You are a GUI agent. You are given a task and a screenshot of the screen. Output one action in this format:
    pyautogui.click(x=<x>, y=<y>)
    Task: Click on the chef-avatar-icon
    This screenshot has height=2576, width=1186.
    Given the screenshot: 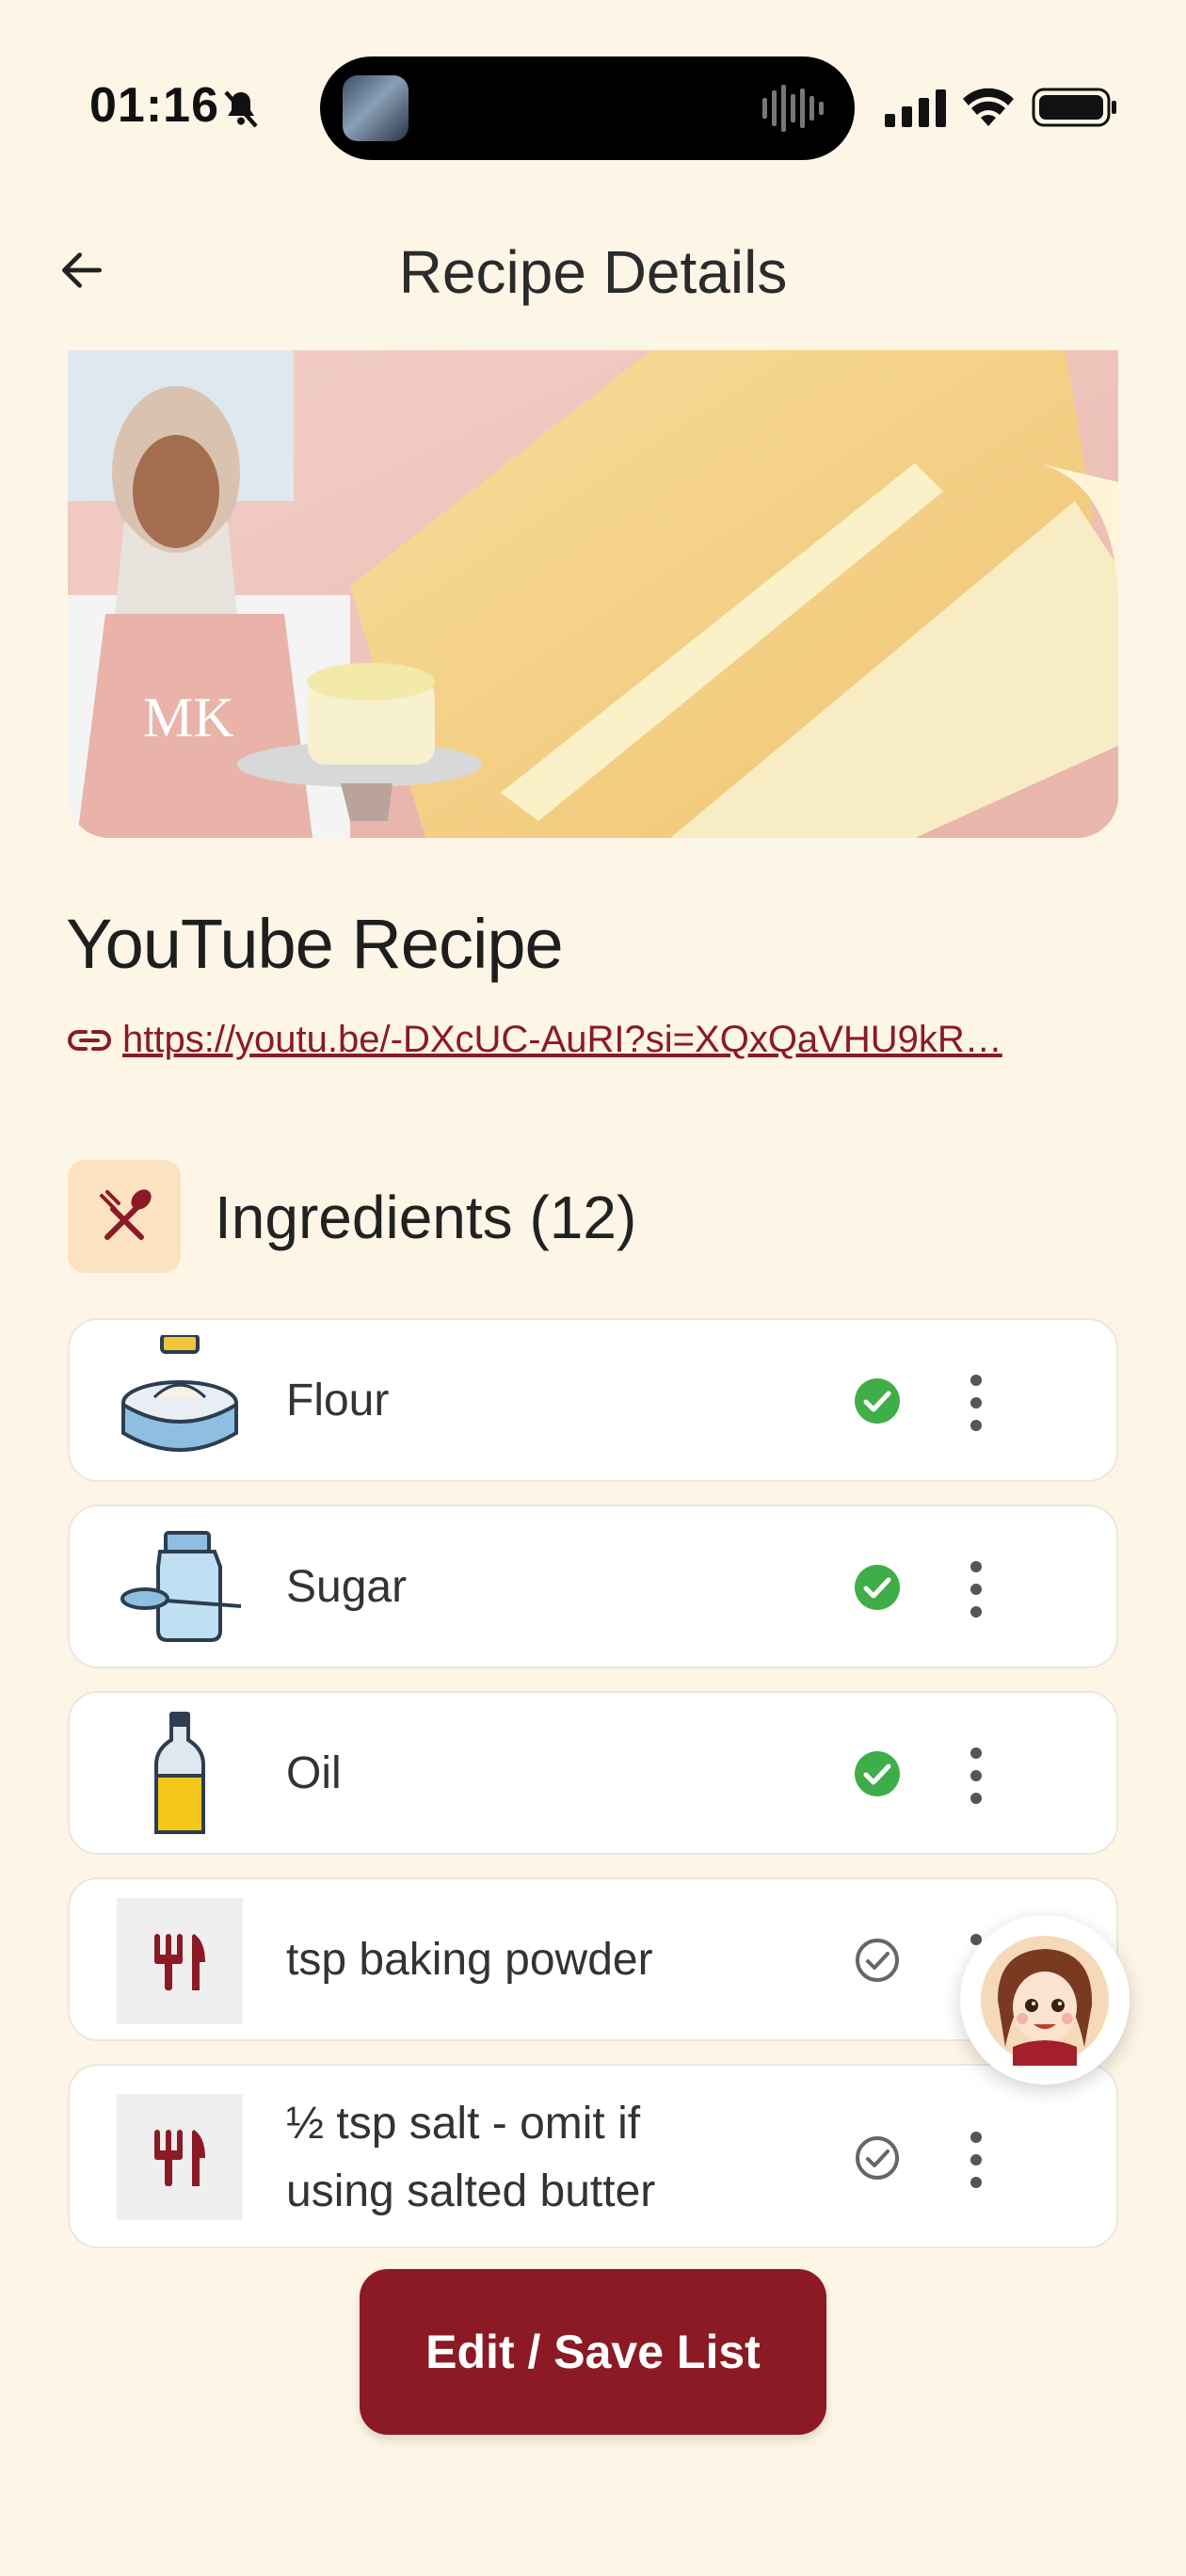 What is the action you would take?
    pyautogui.click(x=1045, y=2001)
    